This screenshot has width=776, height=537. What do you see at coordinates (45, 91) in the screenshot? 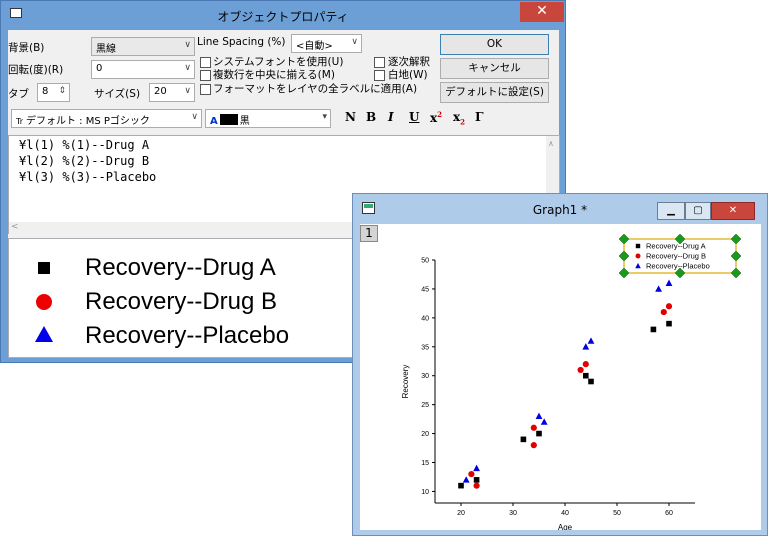
I see `tab-value: 8` at bounding box center [45, 91].